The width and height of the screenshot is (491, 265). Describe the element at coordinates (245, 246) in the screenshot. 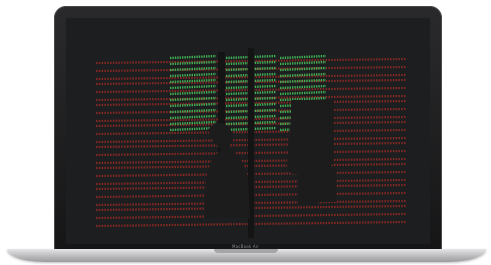

I see `model-label: MacBook Air` at that location.